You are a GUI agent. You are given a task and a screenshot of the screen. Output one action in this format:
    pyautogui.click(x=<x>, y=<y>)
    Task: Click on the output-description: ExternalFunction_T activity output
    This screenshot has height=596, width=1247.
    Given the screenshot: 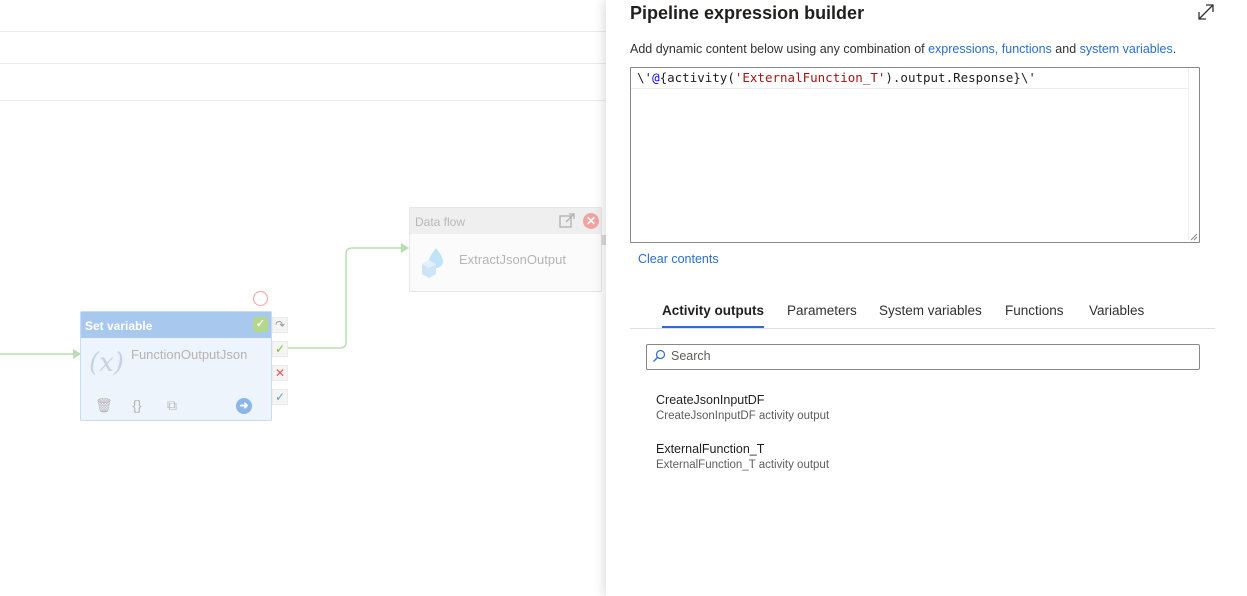 What is the action you would take?
    pyautogui.click(x=743, y=465)
    